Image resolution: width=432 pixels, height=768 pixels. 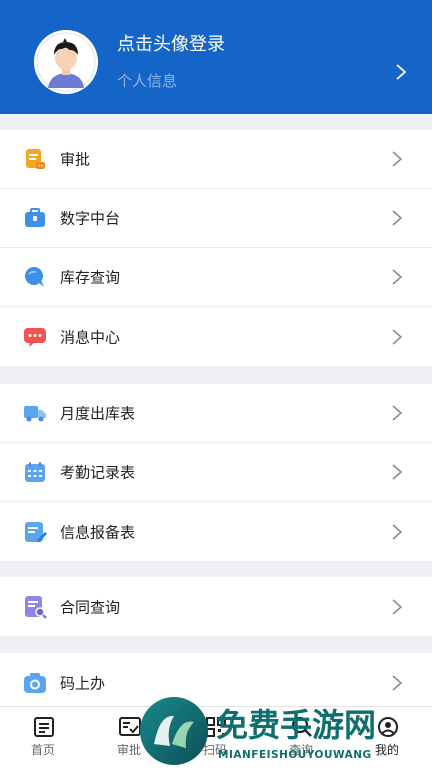 I want to click on message-icon, so click(x=35, y=337).